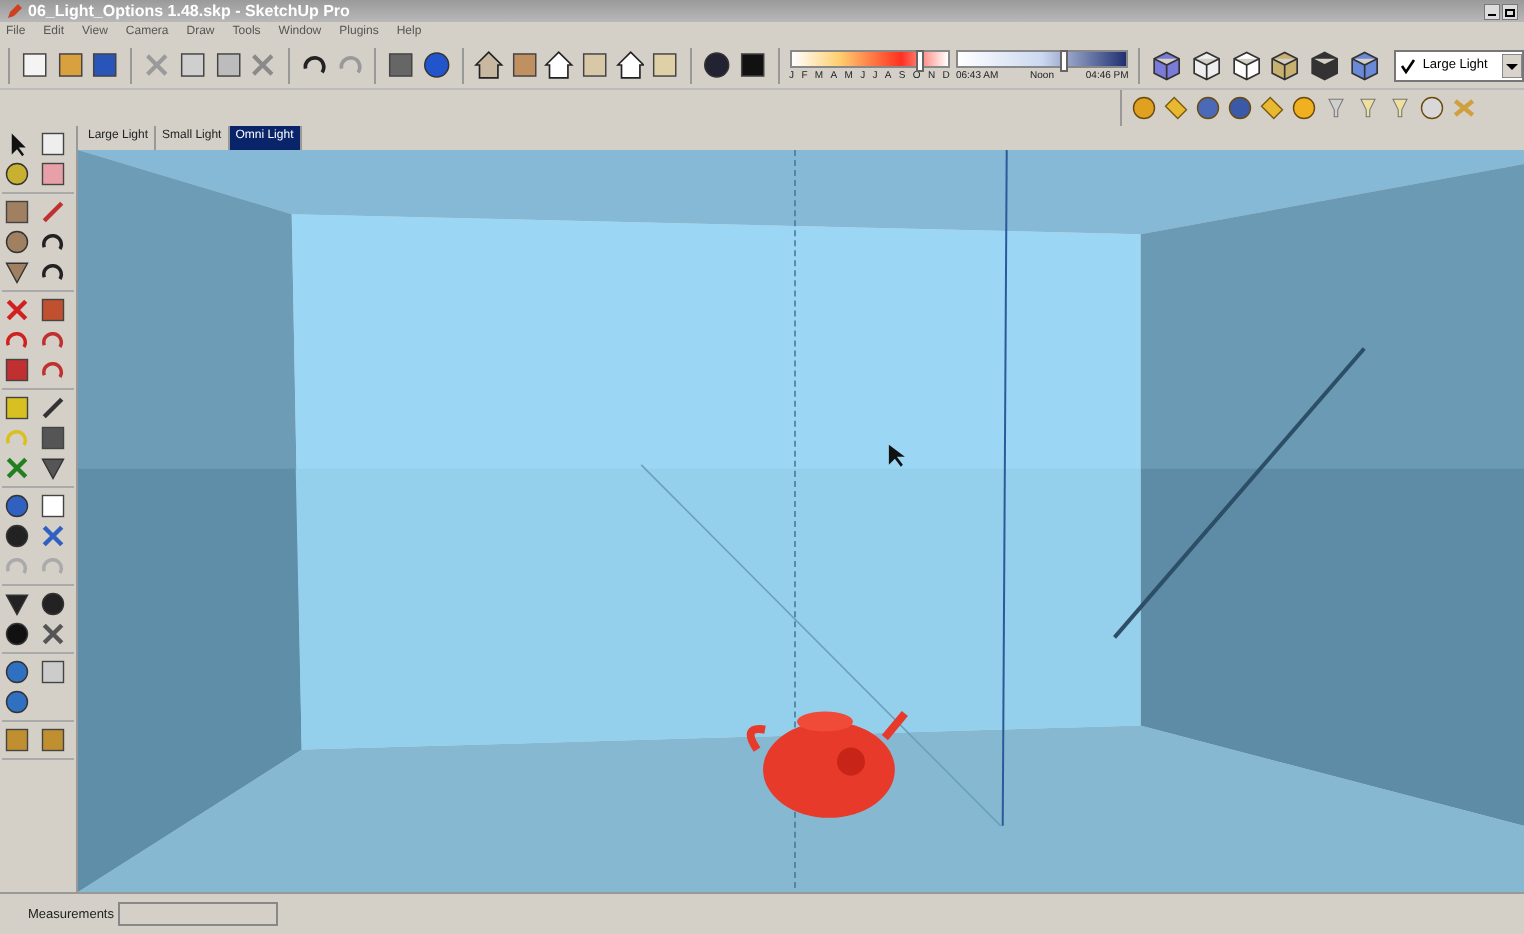 This screenshot has width=1524, height=934. Describe the element at coordinates (1206, 65) in the screenshot. I see `wireframe-cube-icon` at that location.